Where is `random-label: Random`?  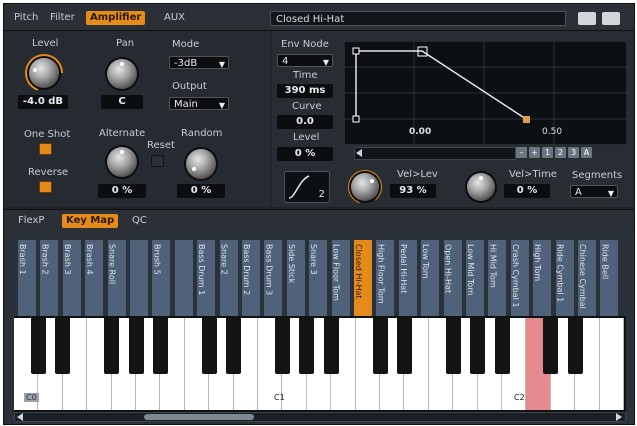 random-label: Random is located at coordinates (202, 133).